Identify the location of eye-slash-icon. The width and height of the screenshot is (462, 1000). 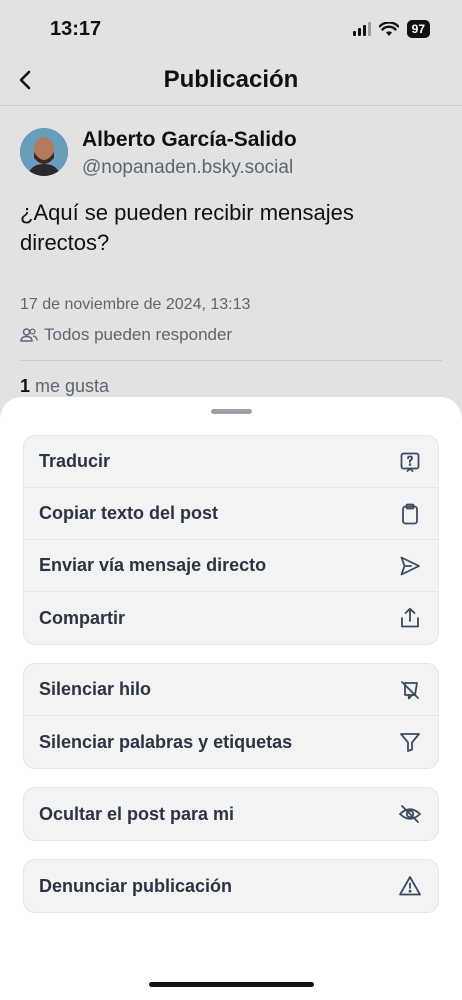
(410, 814).